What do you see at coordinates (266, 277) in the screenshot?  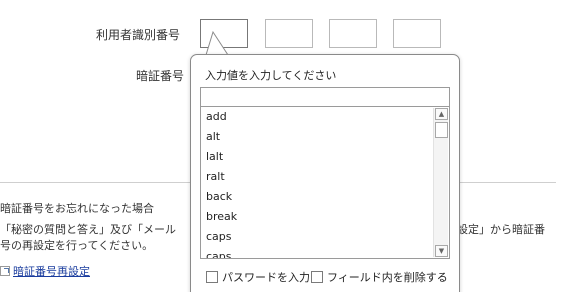 I see `enter-password-label: パスワードを入力` at bounding box center [266, 277].